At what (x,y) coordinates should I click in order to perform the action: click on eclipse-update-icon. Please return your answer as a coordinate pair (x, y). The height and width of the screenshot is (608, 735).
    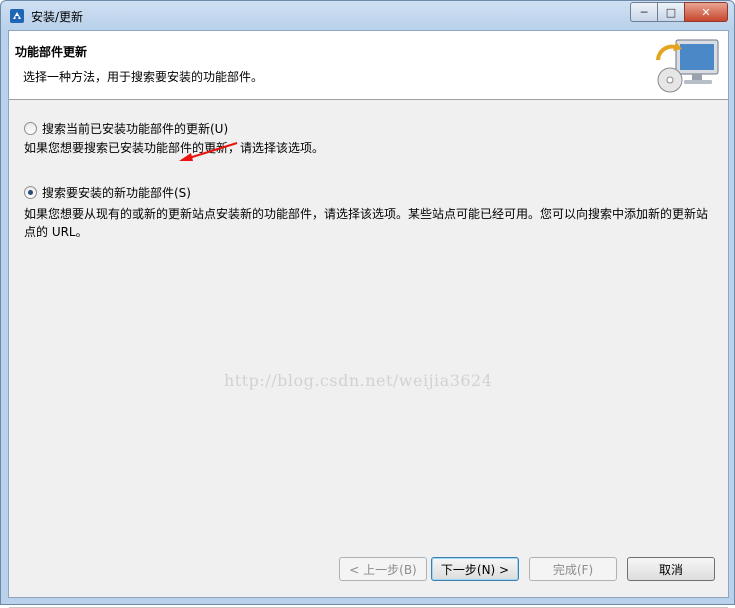
    Looking at the image, I should click on (17, 16).